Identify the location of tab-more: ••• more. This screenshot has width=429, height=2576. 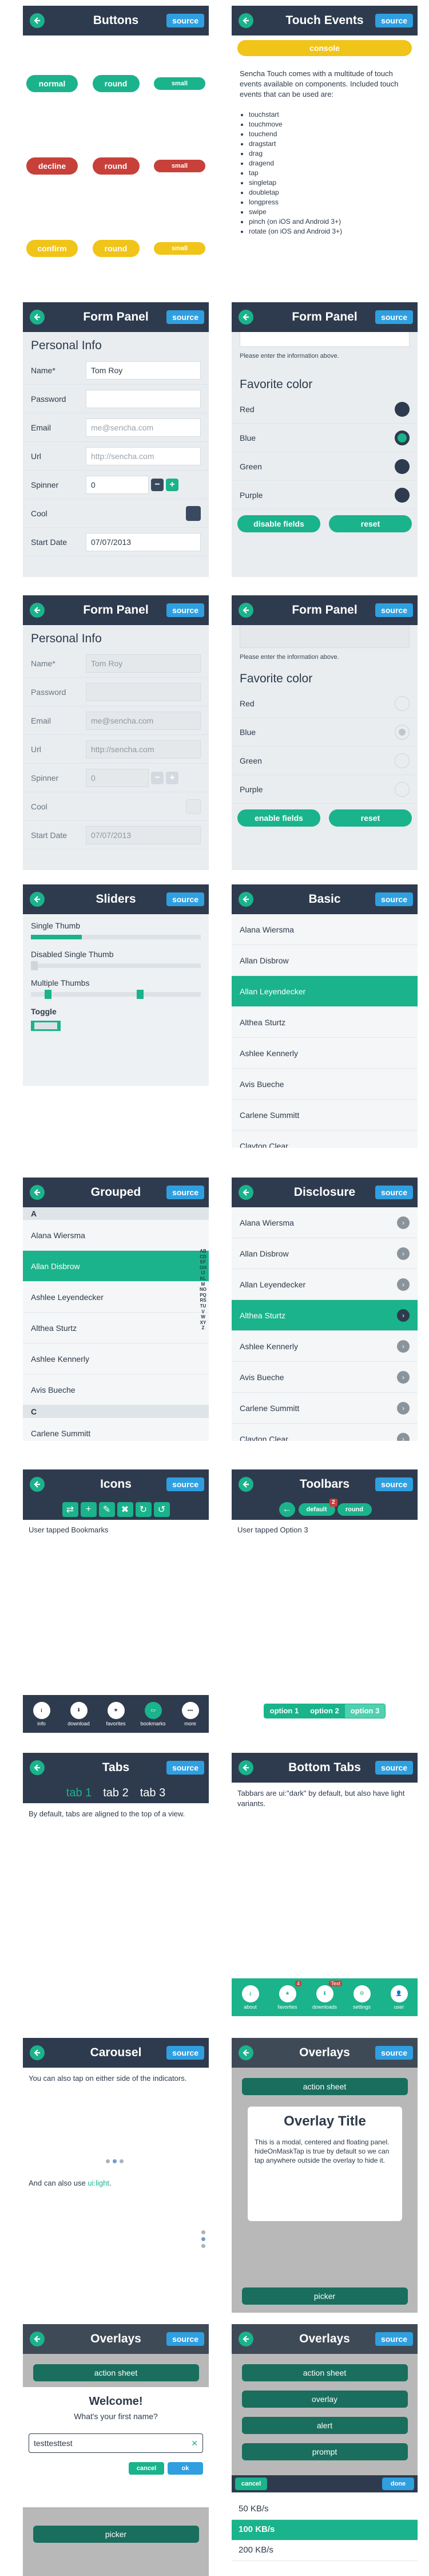
(190, 1714).